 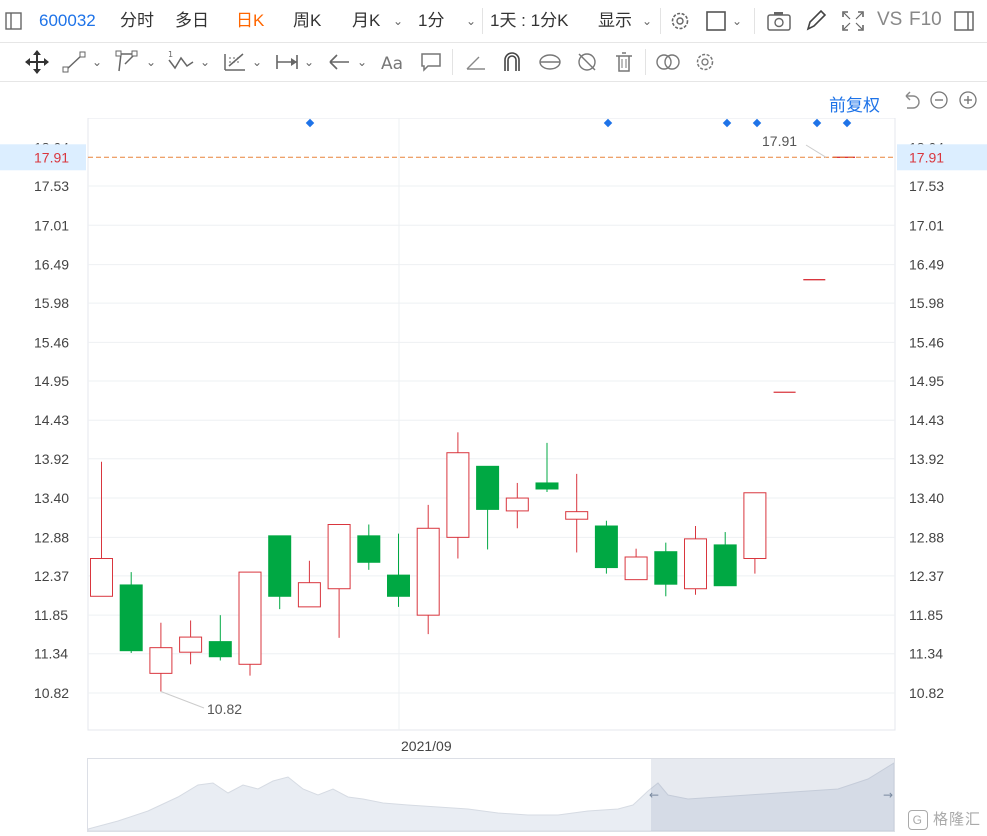 What do you see at coordinates (75, 62) in the screenshot?
I see `line-tool-icon` at bounding box center [75, 62].